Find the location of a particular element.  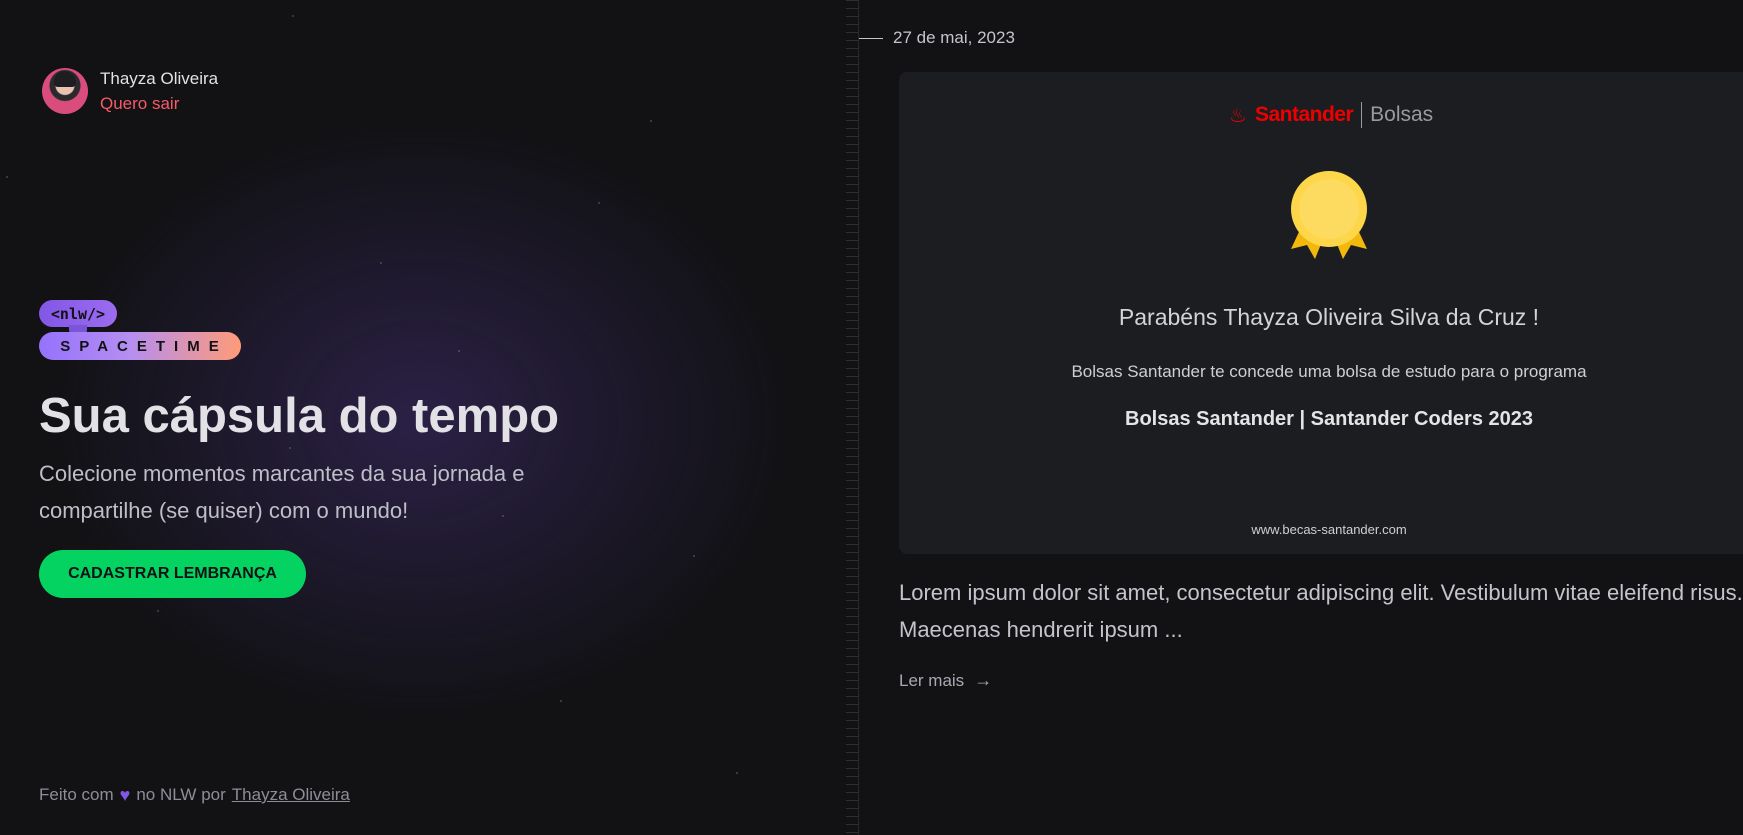

santander-brand: ♨ Santander Bolsas is located at coordinates (1331, 115).